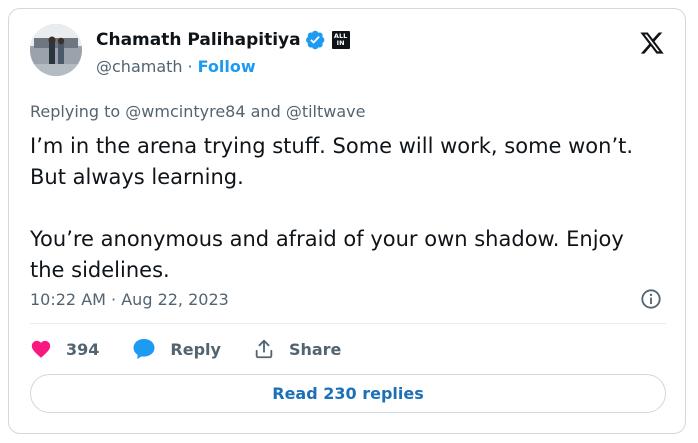  Describe the element at coordinates (314, 40) in the screenshot. I see `verified-badge-icon` at that location.